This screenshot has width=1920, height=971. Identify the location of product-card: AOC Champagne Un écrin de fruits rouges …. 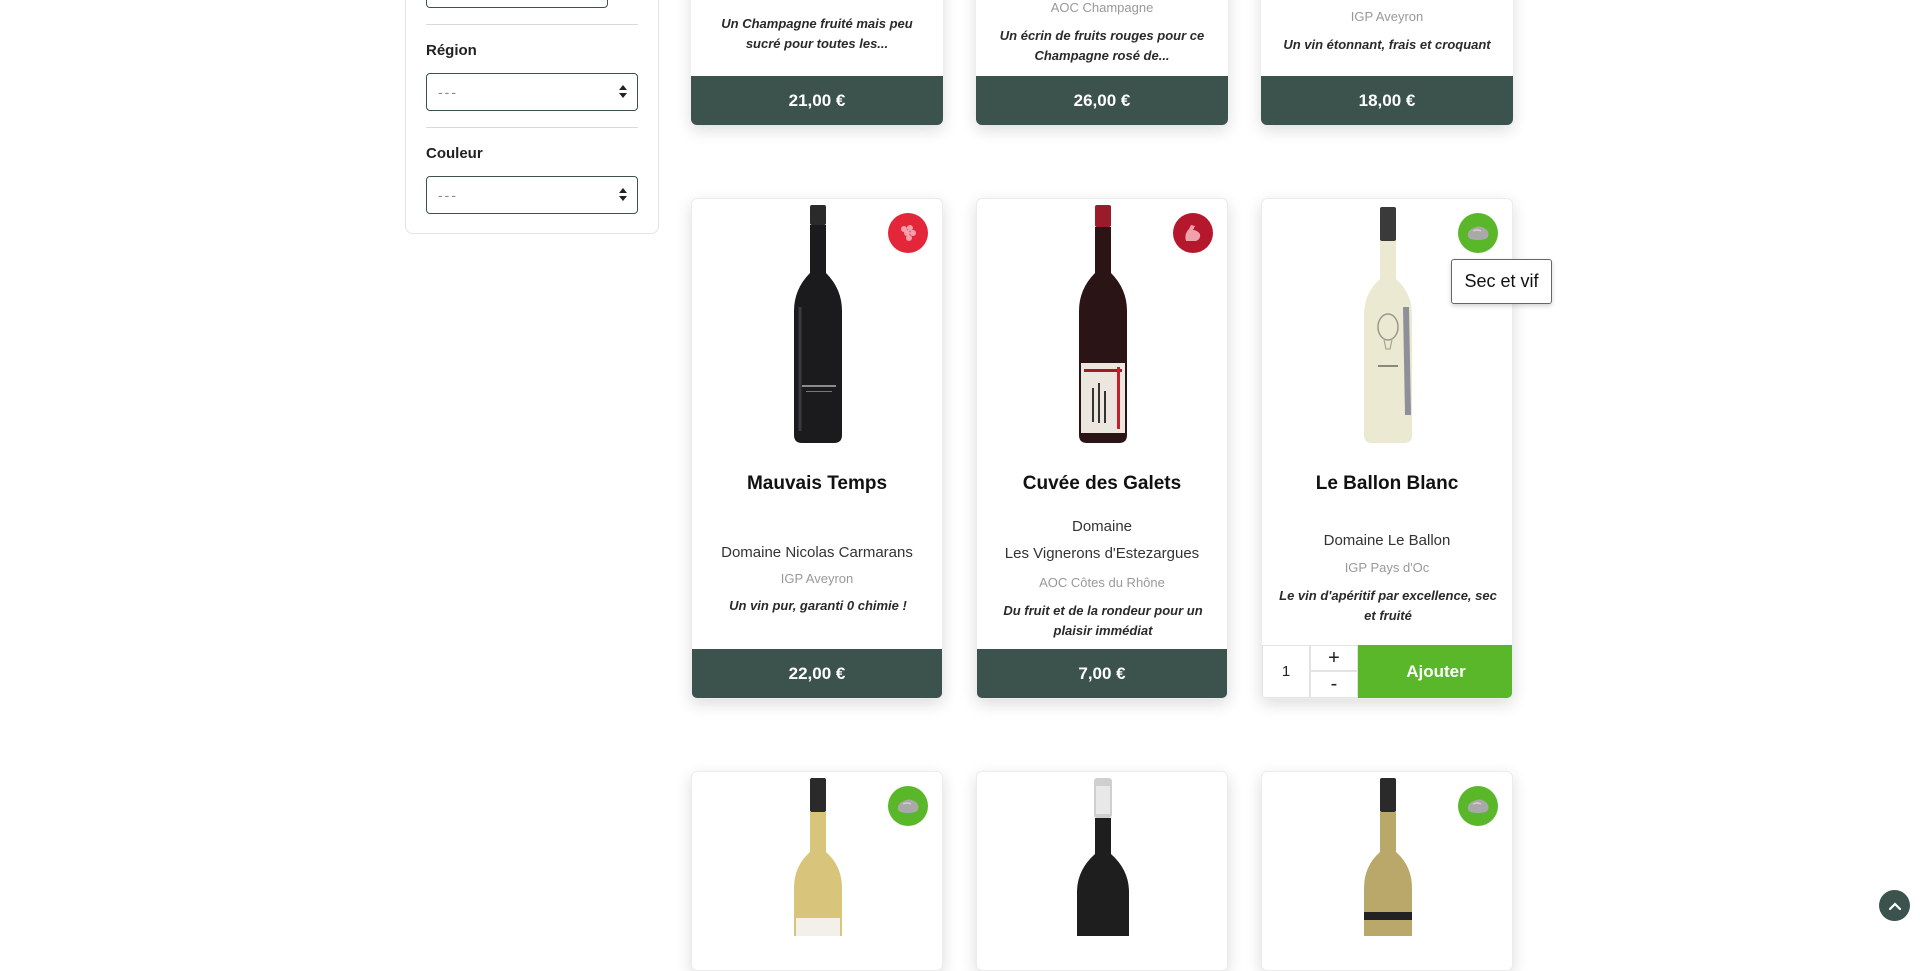
(1102, 62).